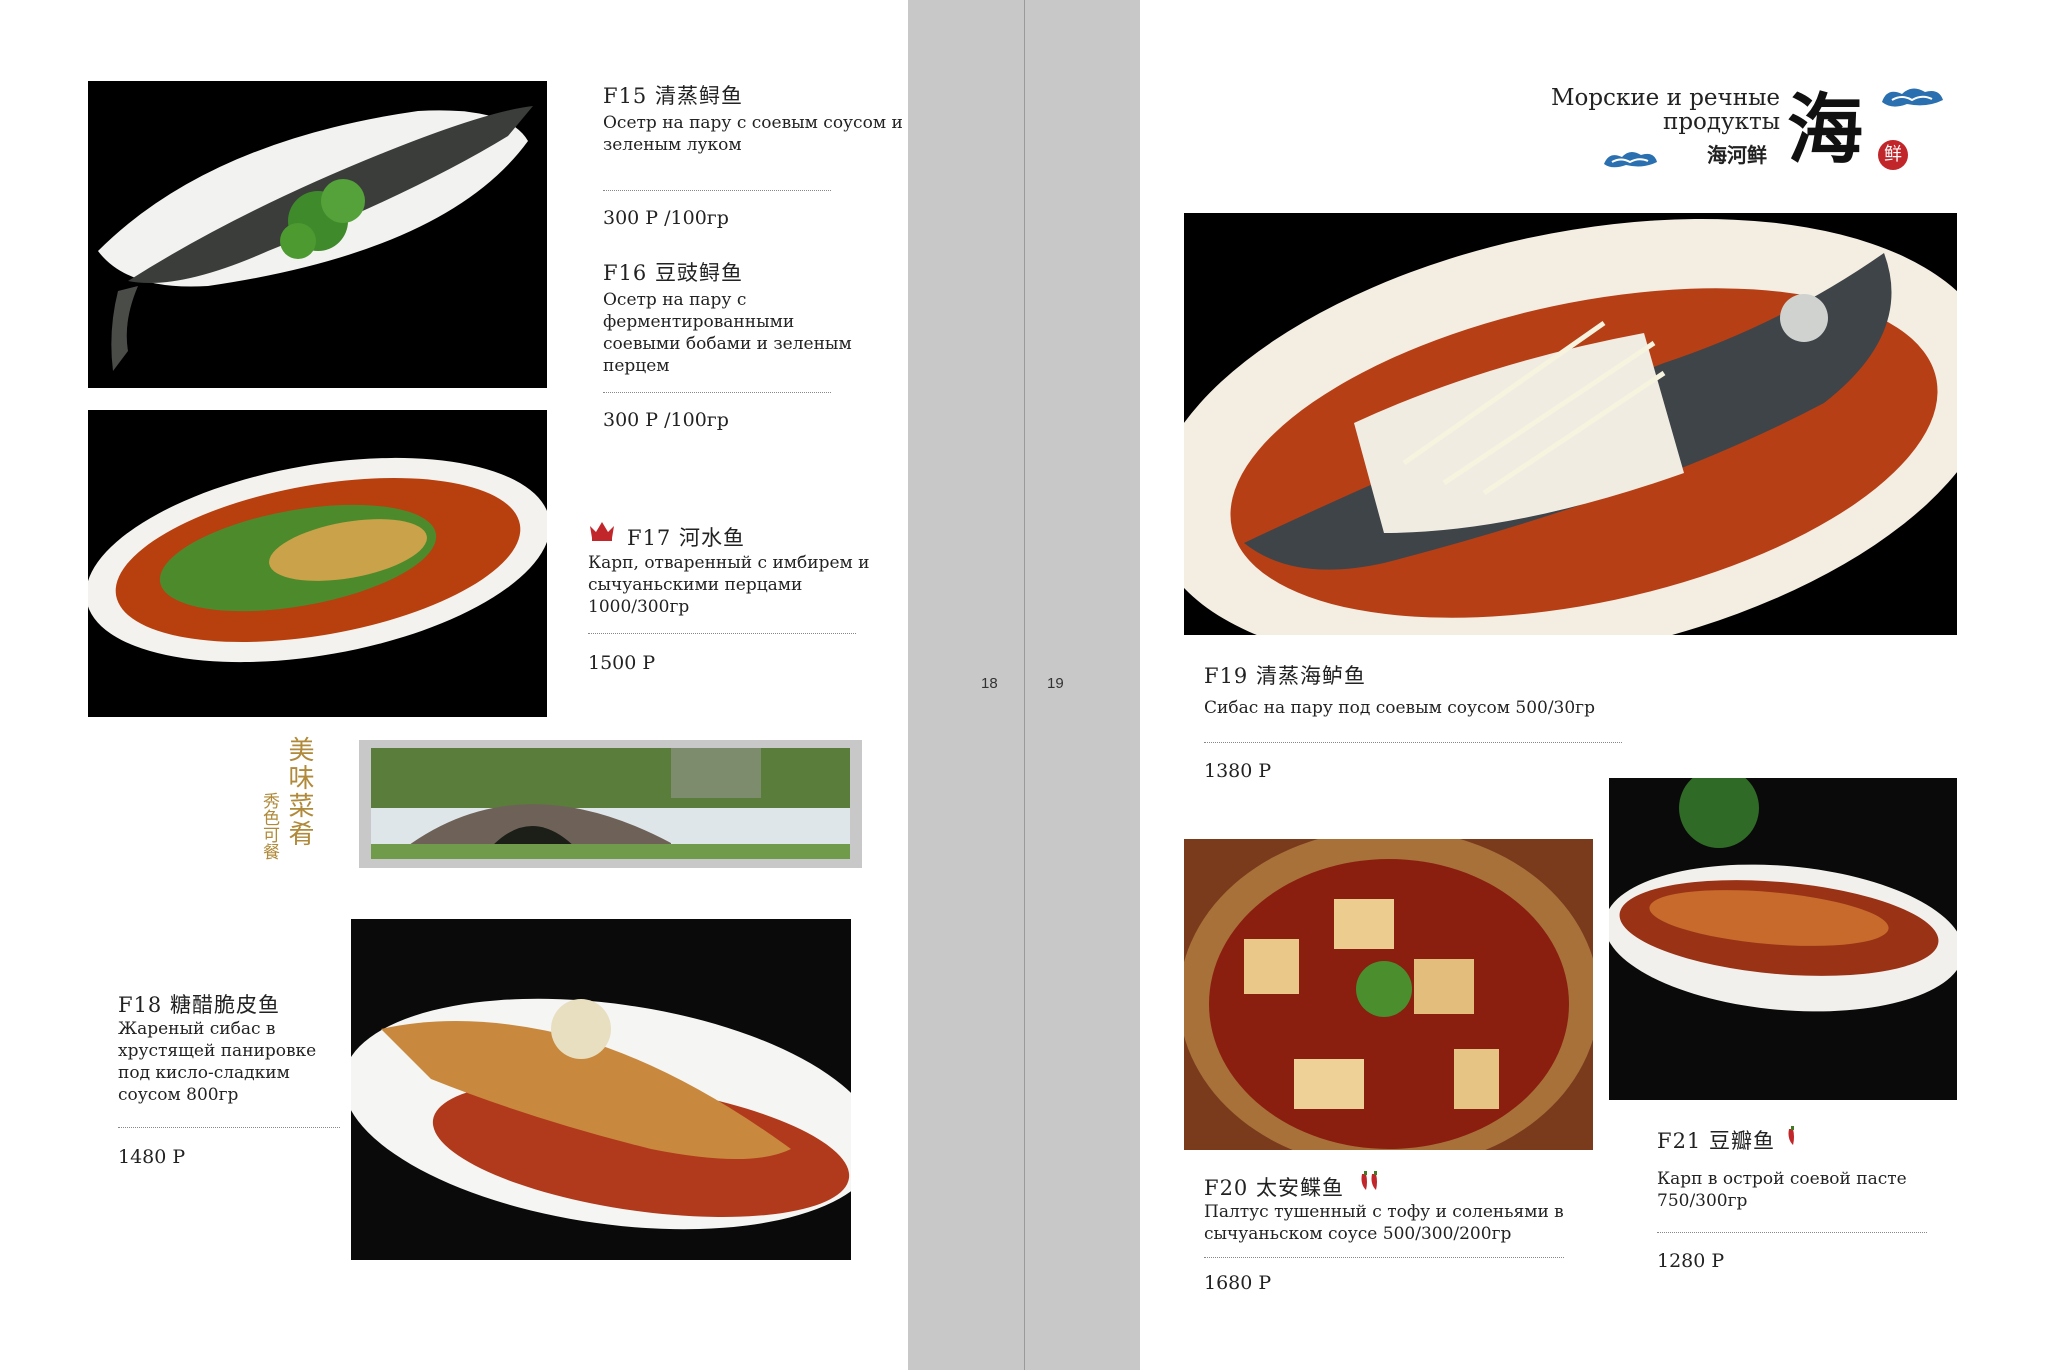  I want to click on photo-f15-sturgeon, so click(317, 234).